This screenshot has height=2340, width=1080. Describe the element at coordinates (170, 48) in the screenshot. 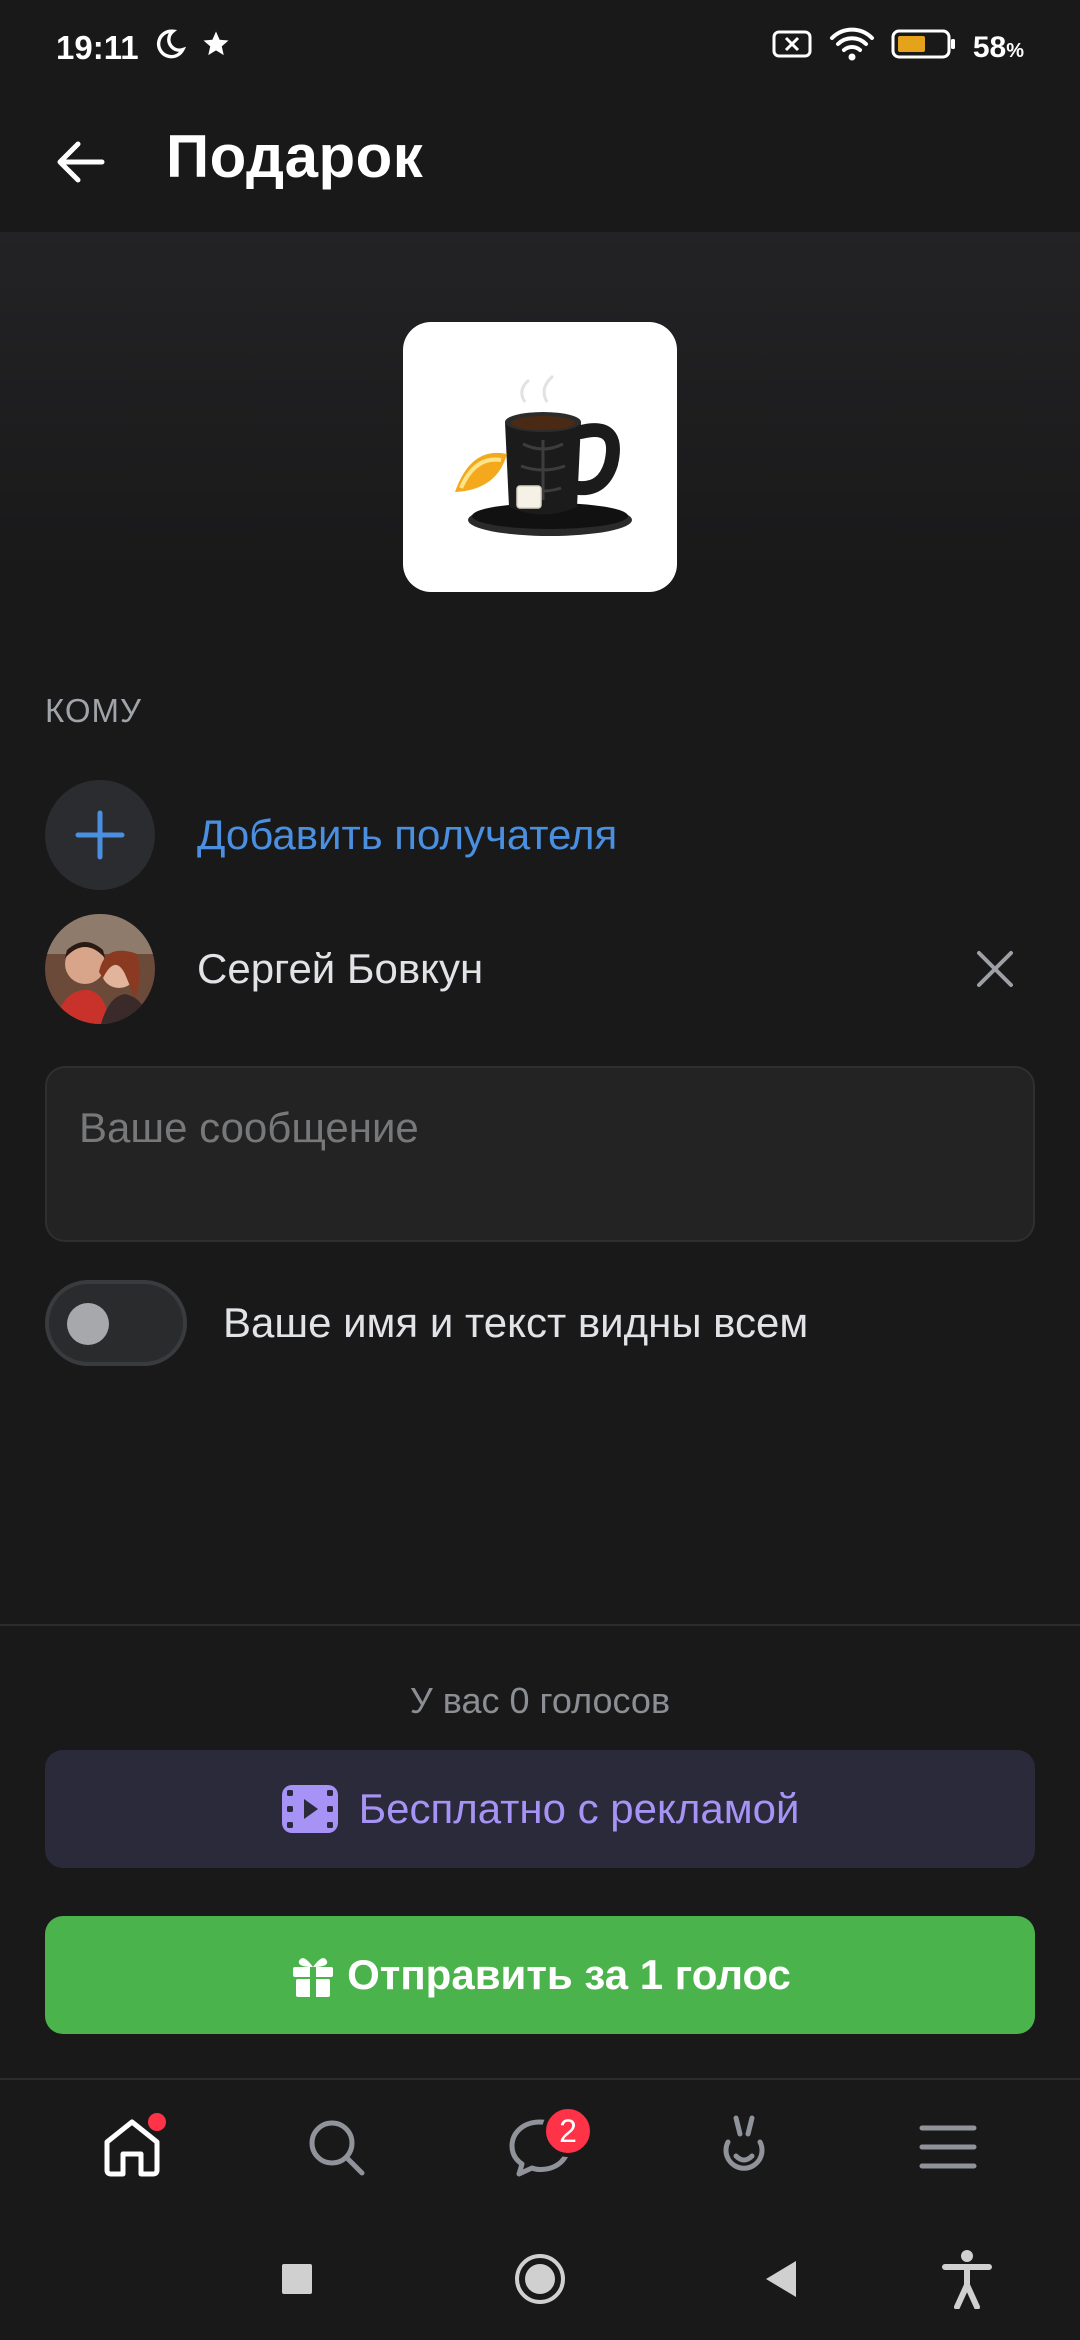

I see `moon-icon` at that location.